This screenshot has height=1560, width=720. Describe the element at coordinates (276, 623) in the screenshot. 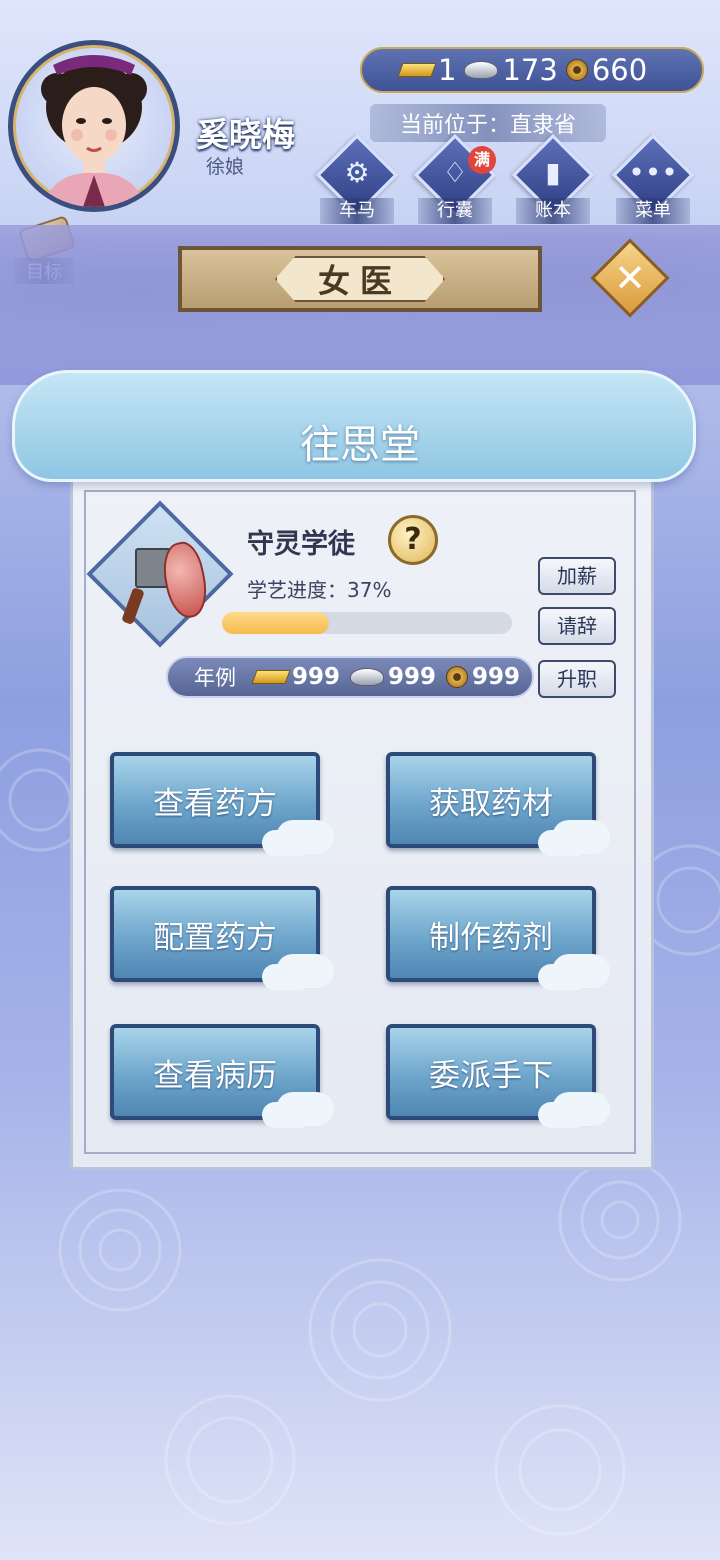

I see `progress-fill` at that location.